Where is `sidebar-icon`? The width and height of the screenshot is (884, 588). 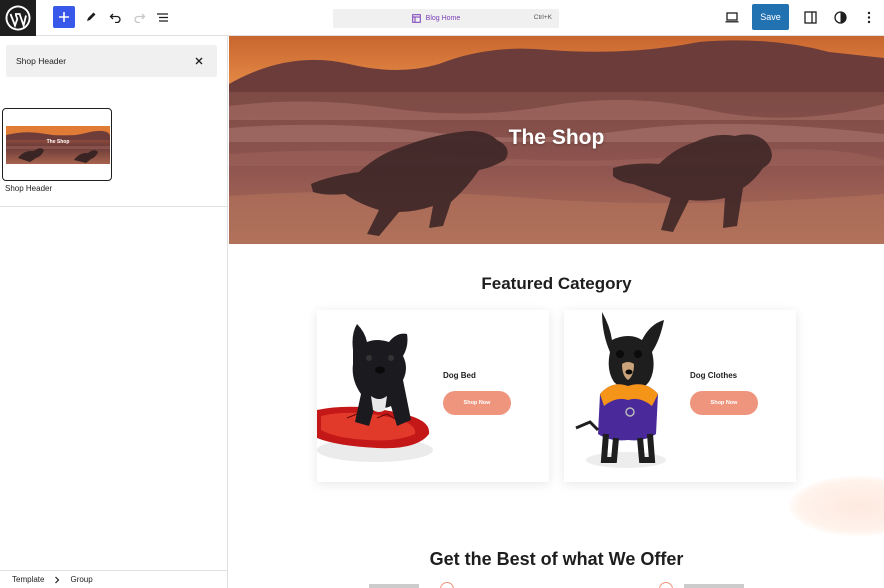
sidebar-icon is located at coordinates (810, 17).